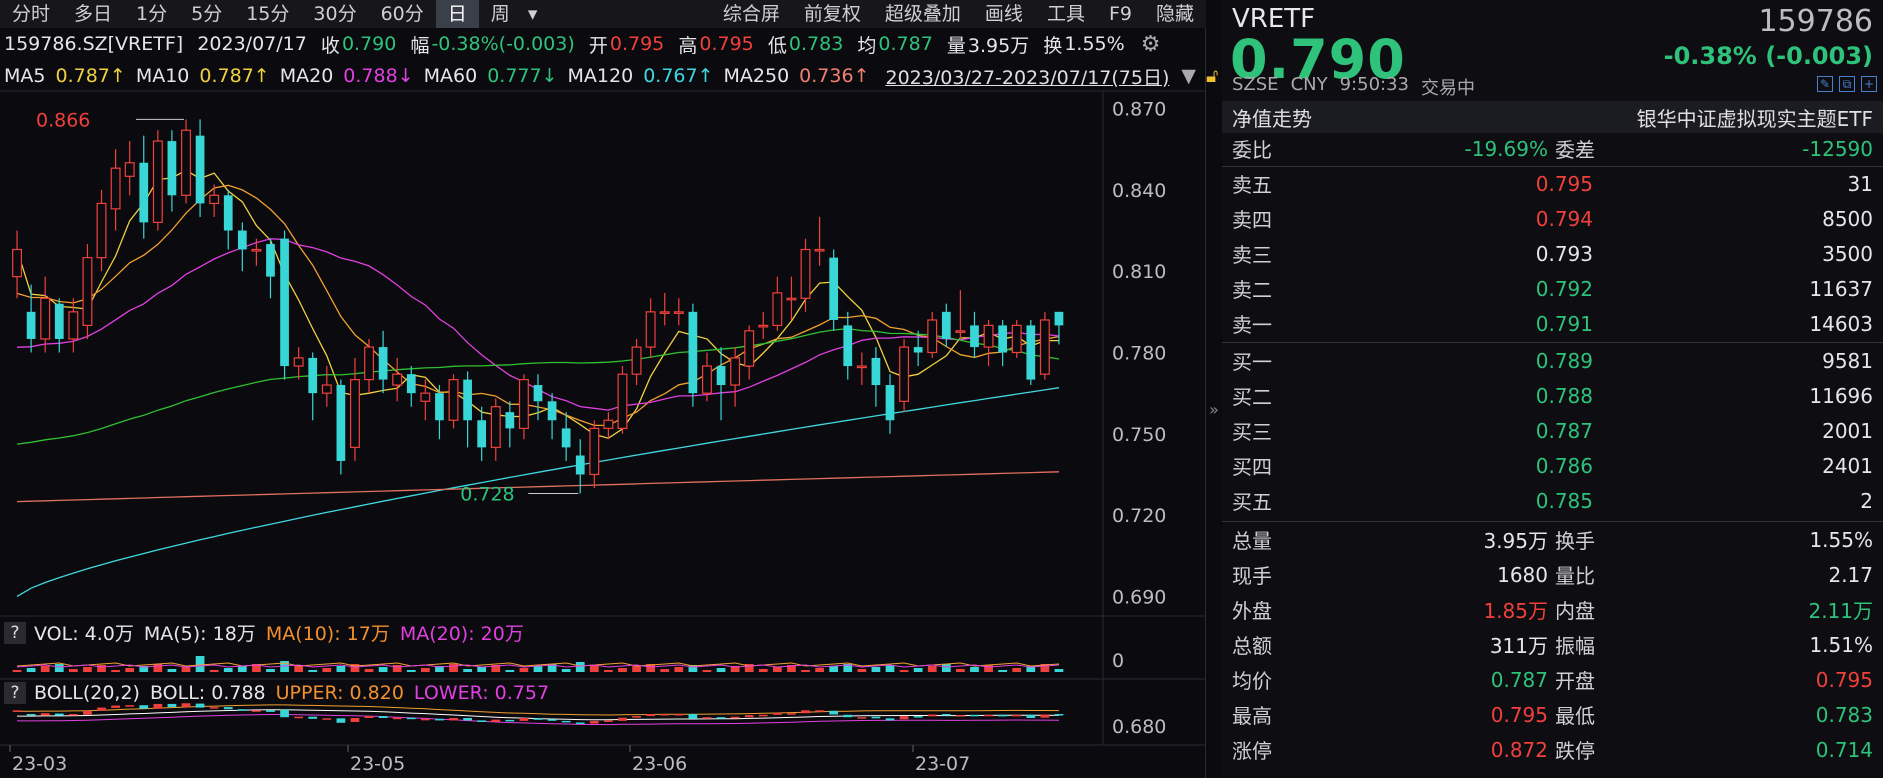  What do you see at coordinates (1850, 574) in the screenshot?
I see `stat-value: 2.17` at bounding box center [1850, 574].